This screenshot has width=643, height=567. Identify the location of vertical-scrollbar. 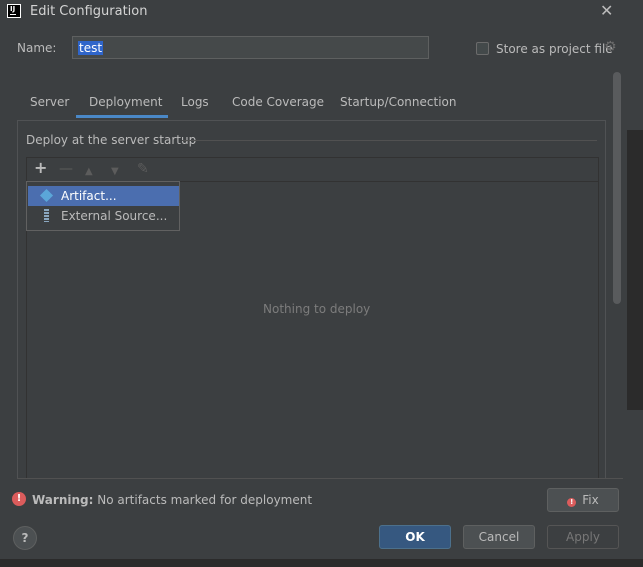
(617, 188).